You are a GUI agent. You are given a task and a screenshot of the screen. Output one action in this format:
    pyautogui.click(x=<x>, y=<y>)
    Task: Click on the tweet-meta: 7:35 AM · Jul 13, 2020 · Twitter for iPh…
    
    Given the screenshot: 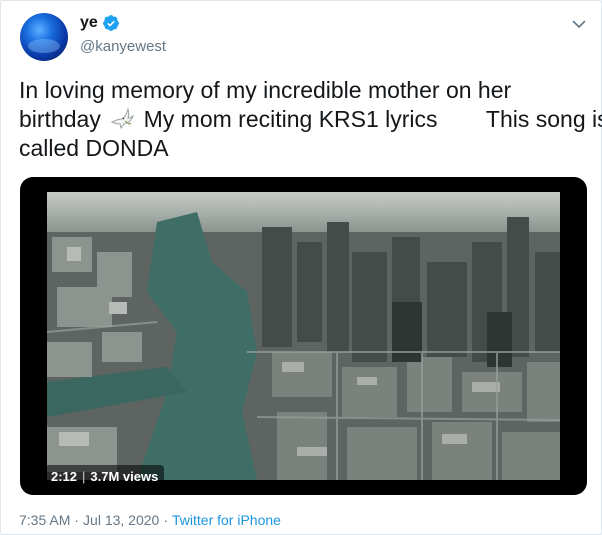 What is the action you would take?
    pyautogui.click(x=150, y=520)
    